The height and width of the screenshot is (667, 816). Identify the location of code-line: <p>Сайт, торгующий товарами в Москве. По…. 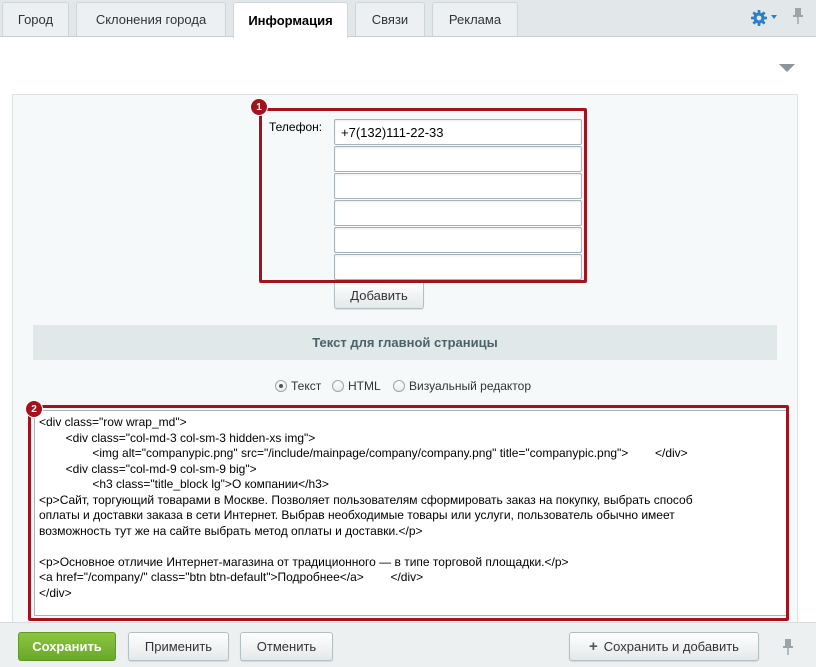
(366, 499).